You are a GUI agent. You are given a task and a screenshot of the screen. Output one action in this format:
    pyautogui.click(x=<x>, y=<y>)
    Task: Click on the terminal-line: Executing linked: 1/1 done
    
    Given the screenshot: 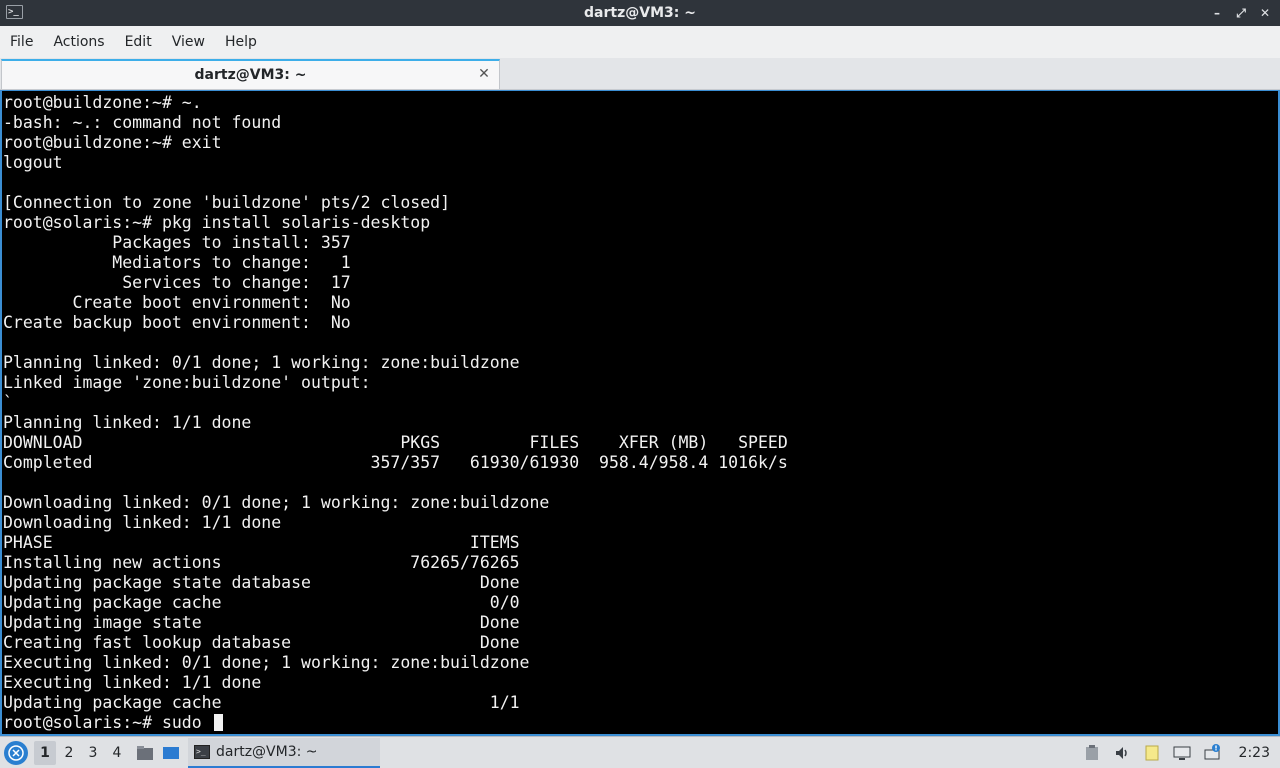 What is the action you would take?
    pyautogui.click(x=132, y=682)
    